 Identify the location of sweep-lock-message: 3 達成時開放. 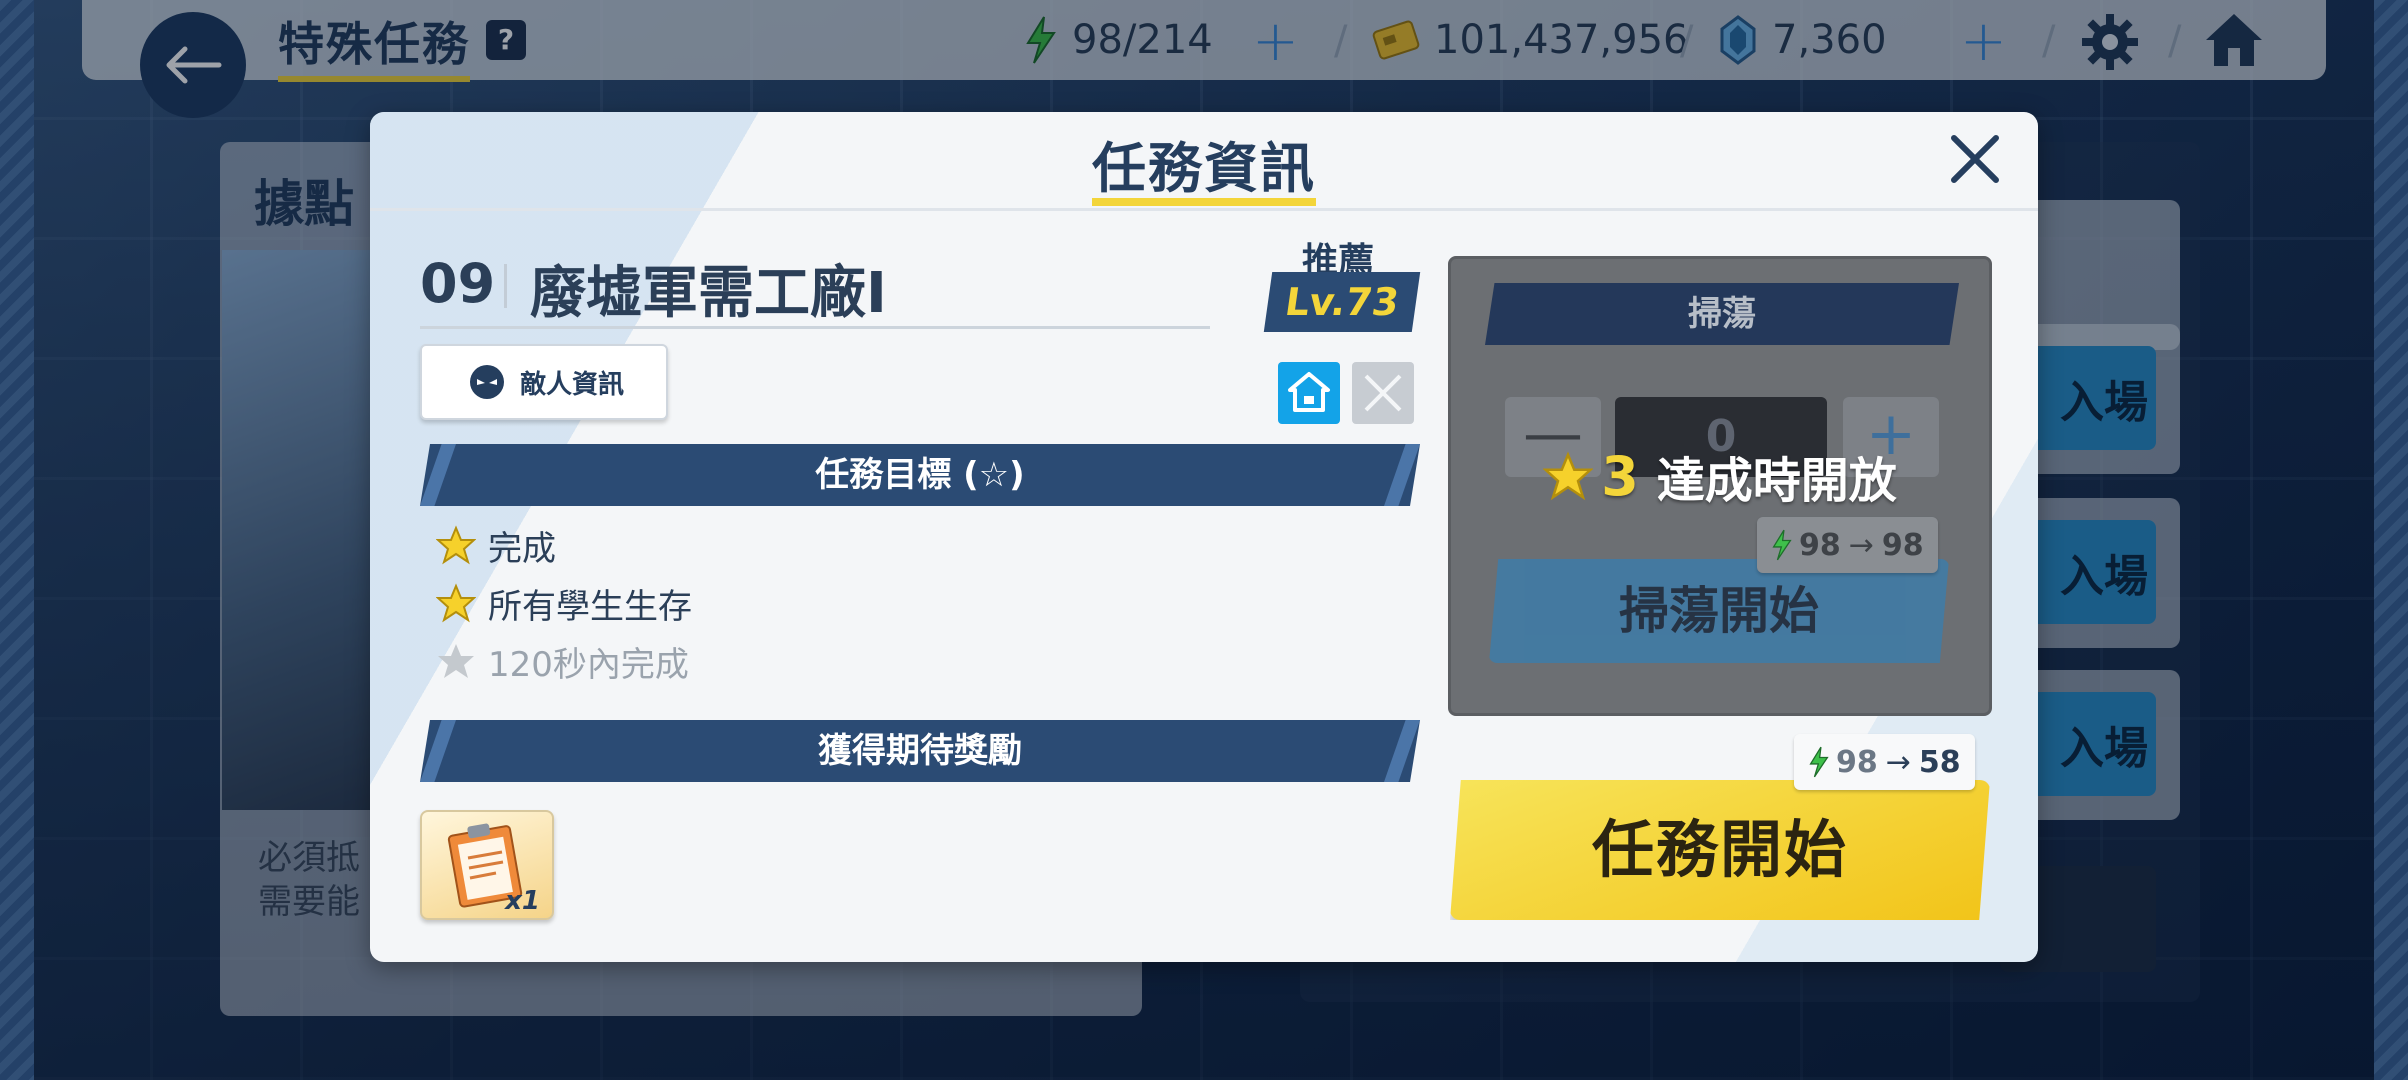
(1720, 476).